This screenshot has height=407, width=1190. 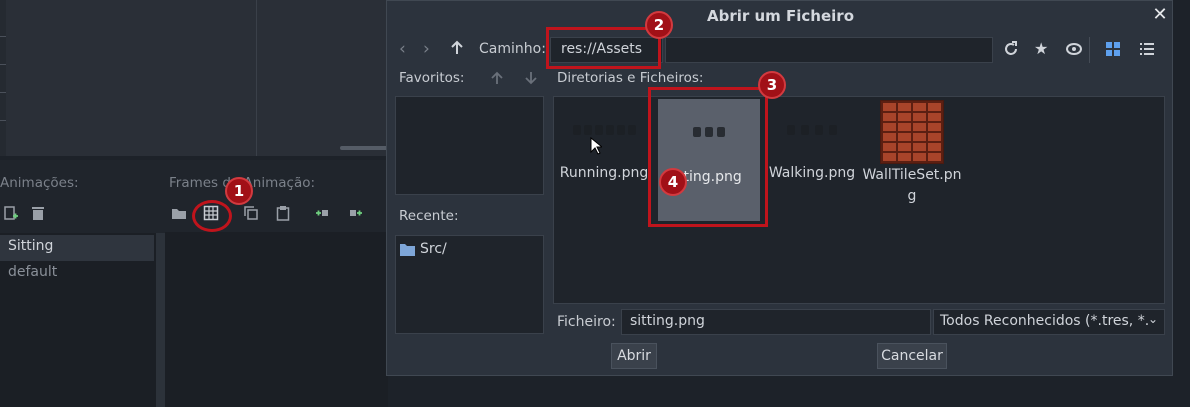 I want to click on recent-list: Src/, so click(x=469, y=284).